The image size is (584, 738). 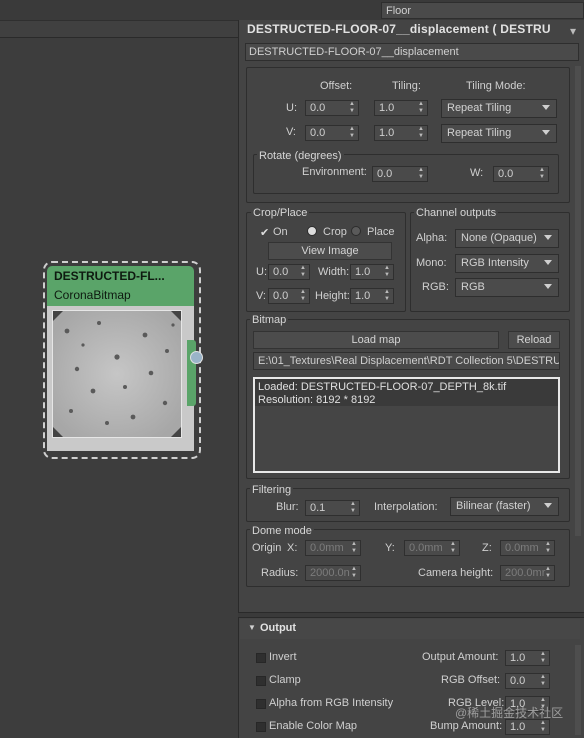 I want to click on crop-on-checkbox: ✔, so click(x=264, y=232).